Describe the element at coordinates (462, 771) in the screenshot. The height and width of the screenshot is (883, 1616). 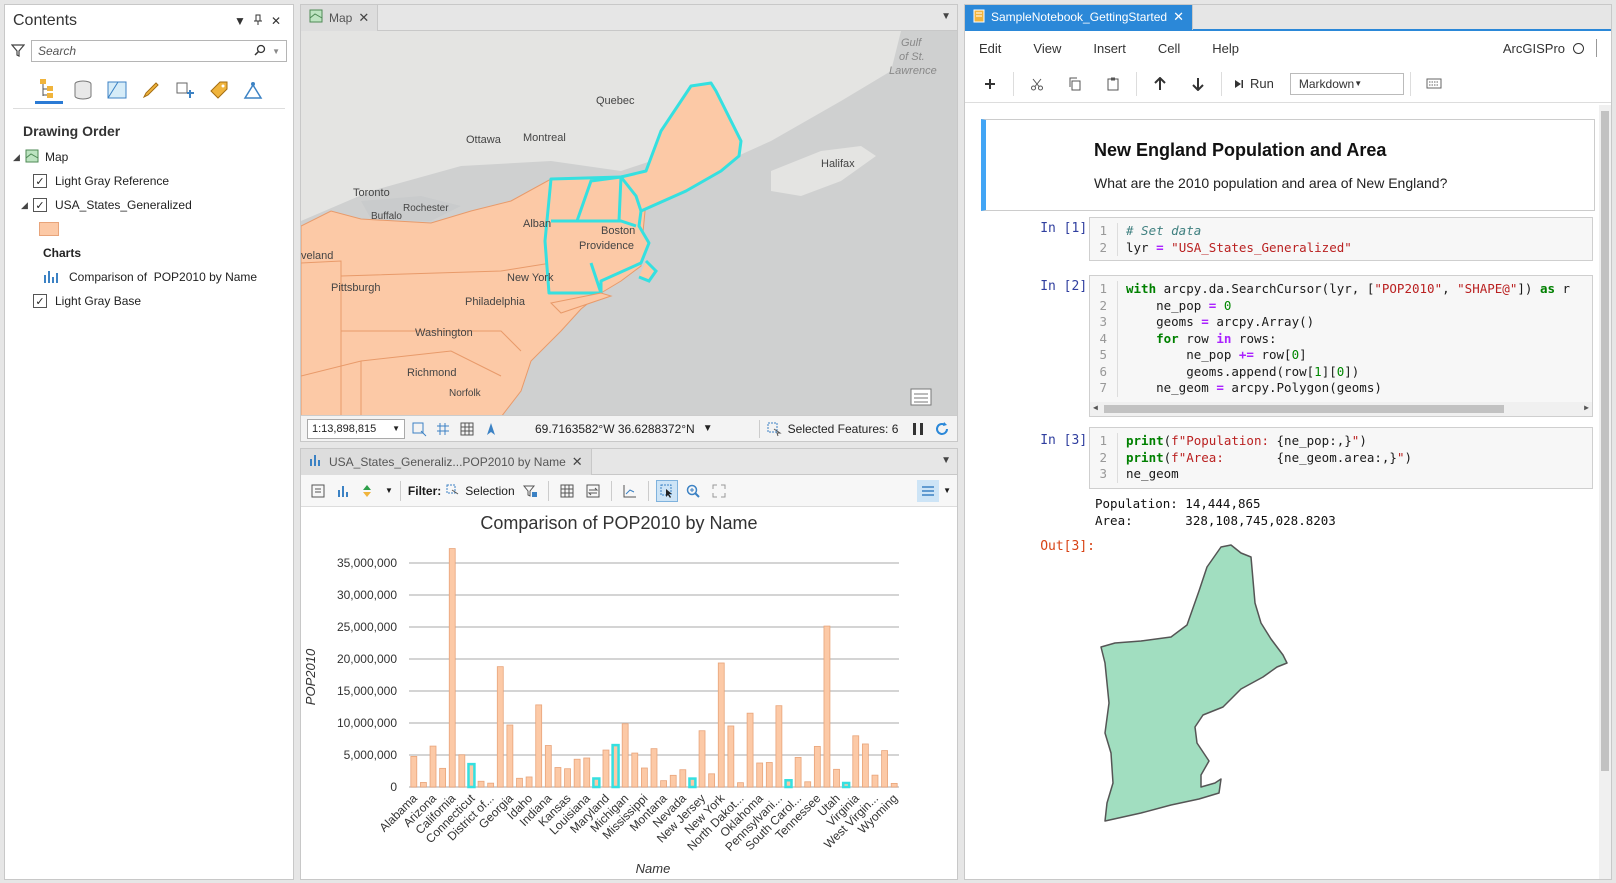
I see `bar-colorado` at that location.